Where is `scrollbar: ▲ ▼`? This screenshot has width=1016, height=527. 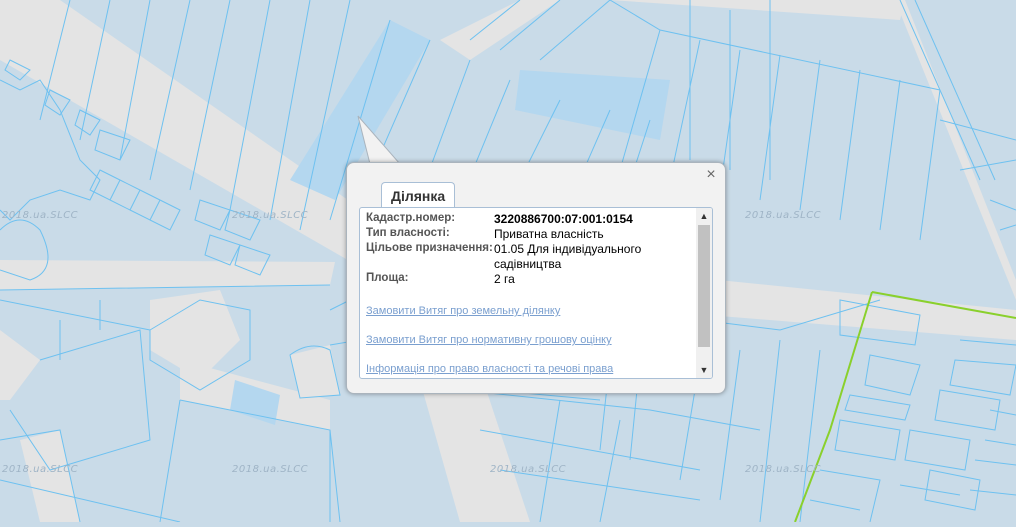 scrollbar: ▲ ▼ is located at coordinates (704, 293).